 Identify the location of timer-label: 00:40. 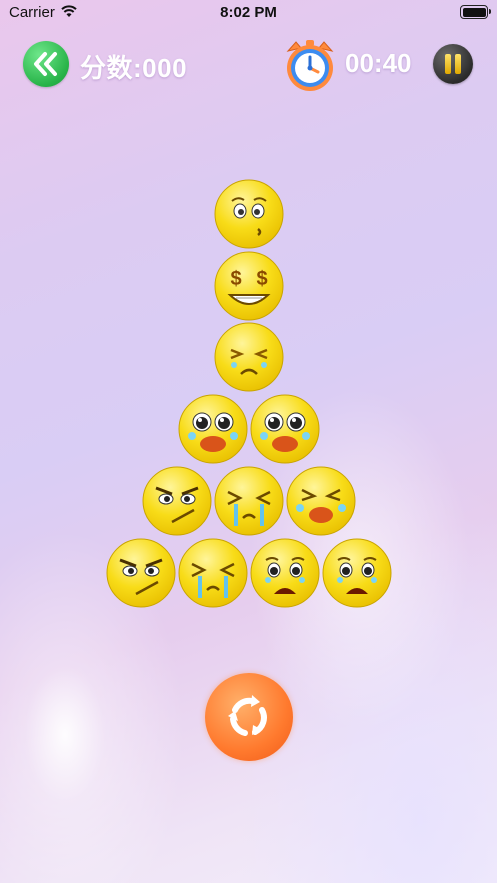
(378, 63).